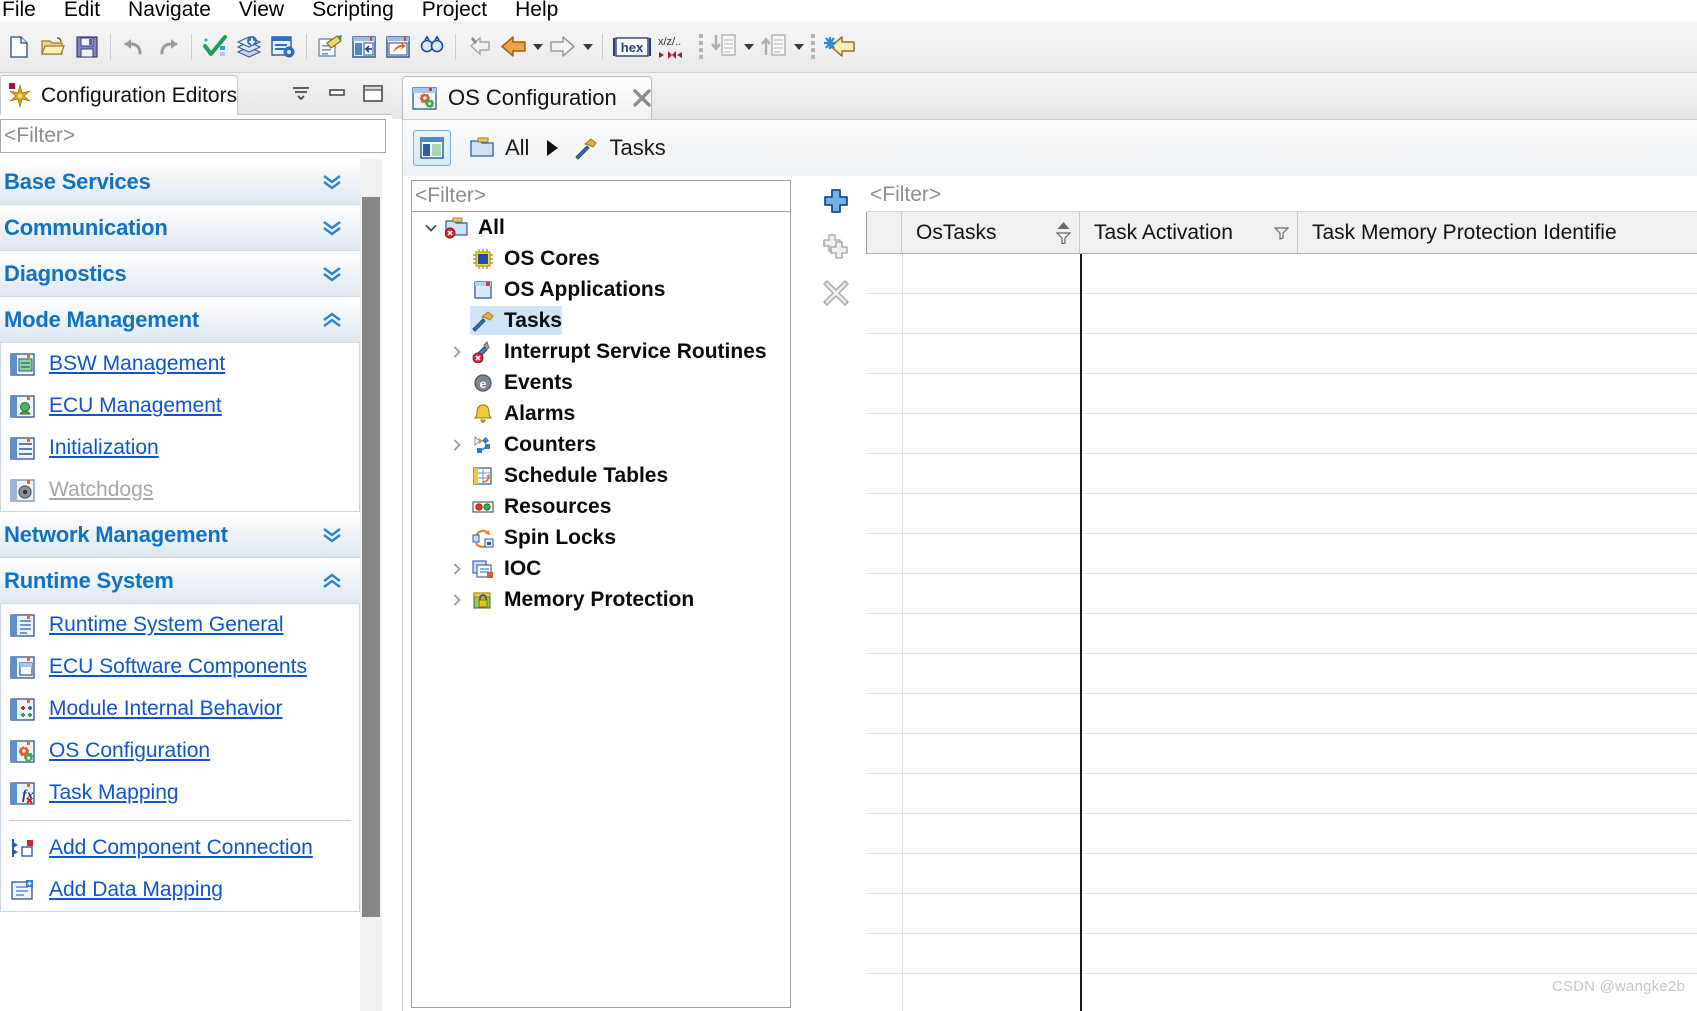 This screenshot has height=1011, width=1697. What do you see at coordinates (180, 848) in the screenshot?
I see `sidebar-item-add-component-connection: Add Component Connection` at bounding box center [180, 848].